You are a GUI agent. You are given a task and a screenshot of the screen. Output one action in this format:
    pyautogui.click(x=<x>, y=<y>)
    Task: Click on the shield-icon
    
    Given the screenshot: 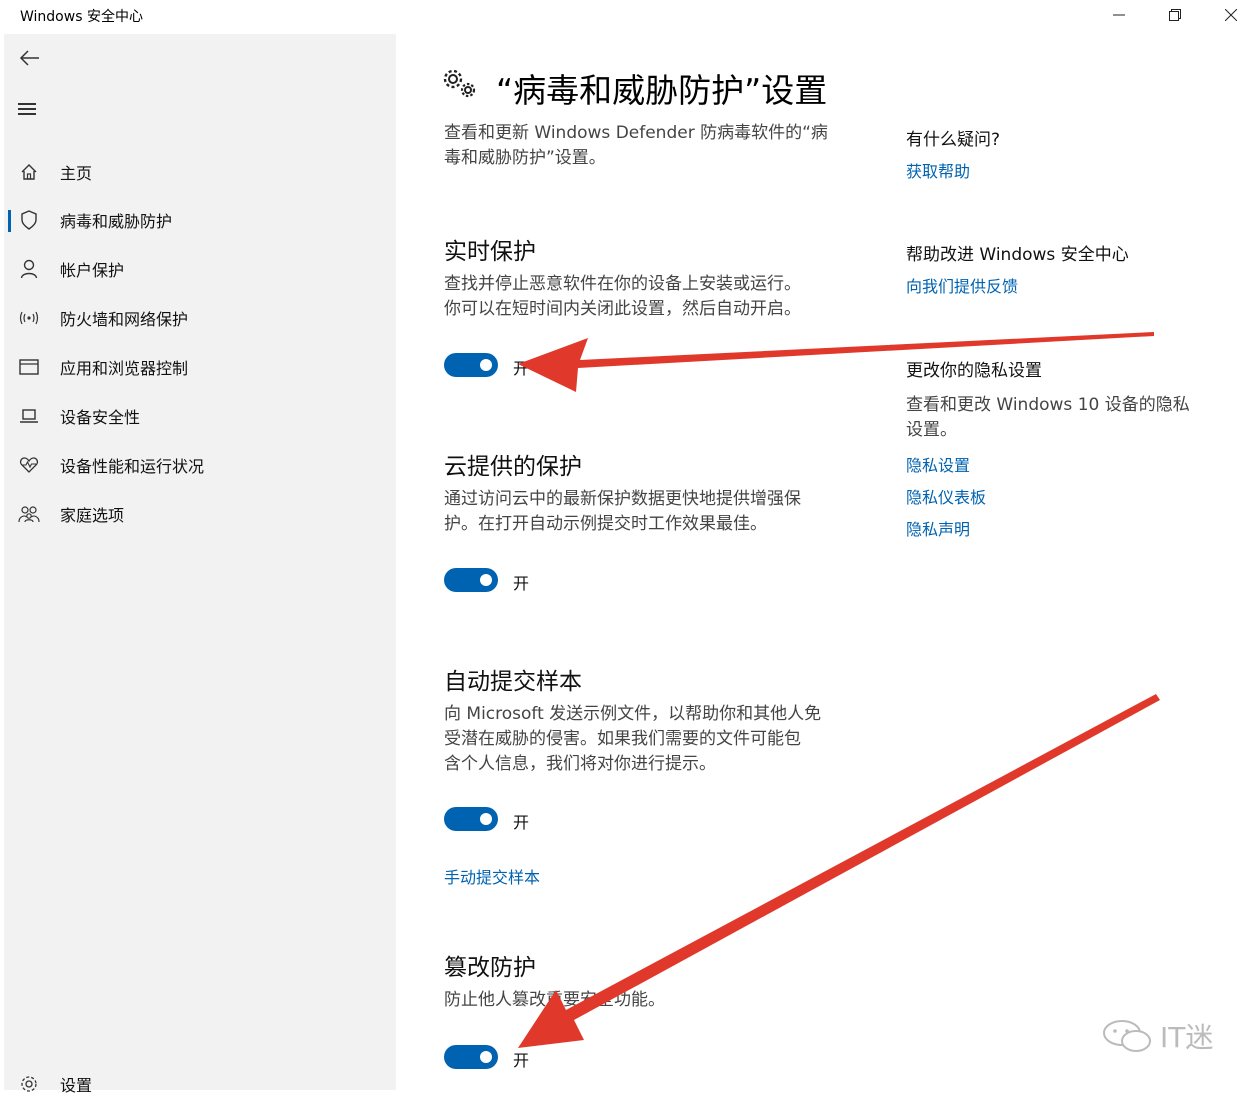 What is the action you would take?
    pyautogui.click(x=29, y=220)
    